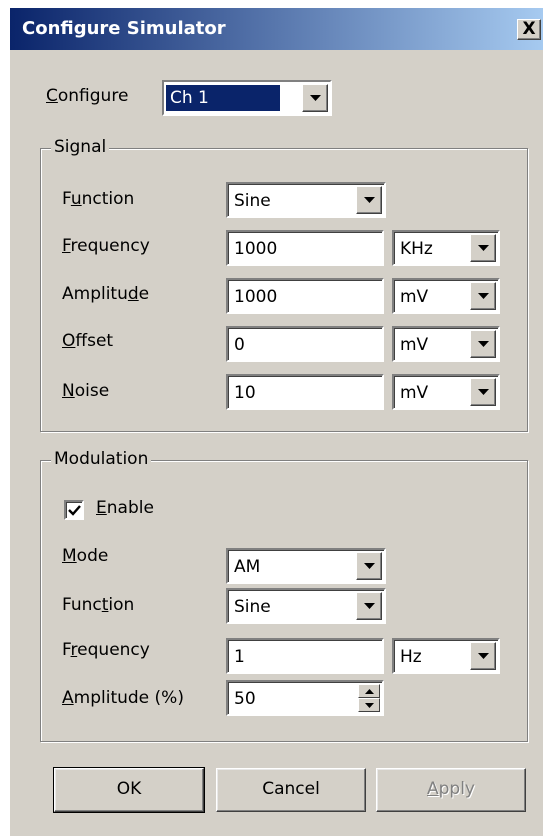 Image resolution: width=543 pixels, height=836 pixels. What do you see at coordinates (101, 459) in the screenshot?
I see `modulation-group-legend: Modulation` at bounding box center [101, 459].